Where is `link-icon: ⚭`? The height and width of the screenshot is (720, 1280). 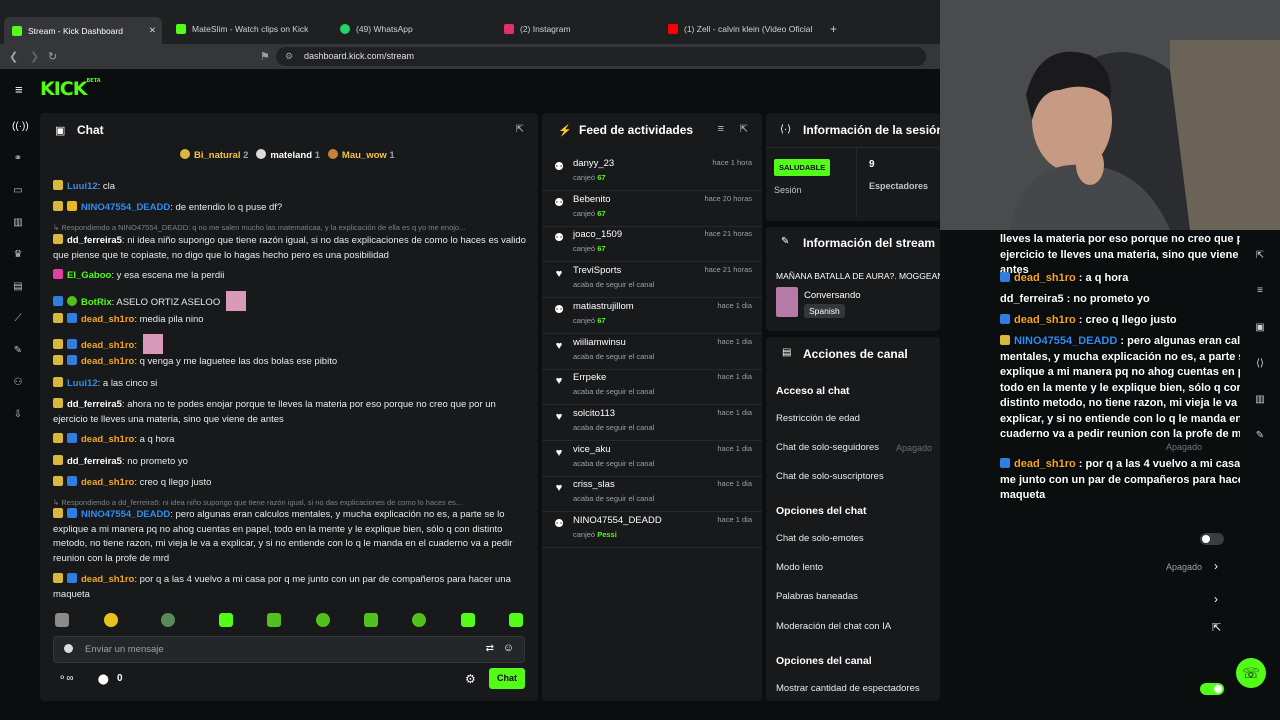
link-icon: ⚭ is located at coordinates (18, 159).